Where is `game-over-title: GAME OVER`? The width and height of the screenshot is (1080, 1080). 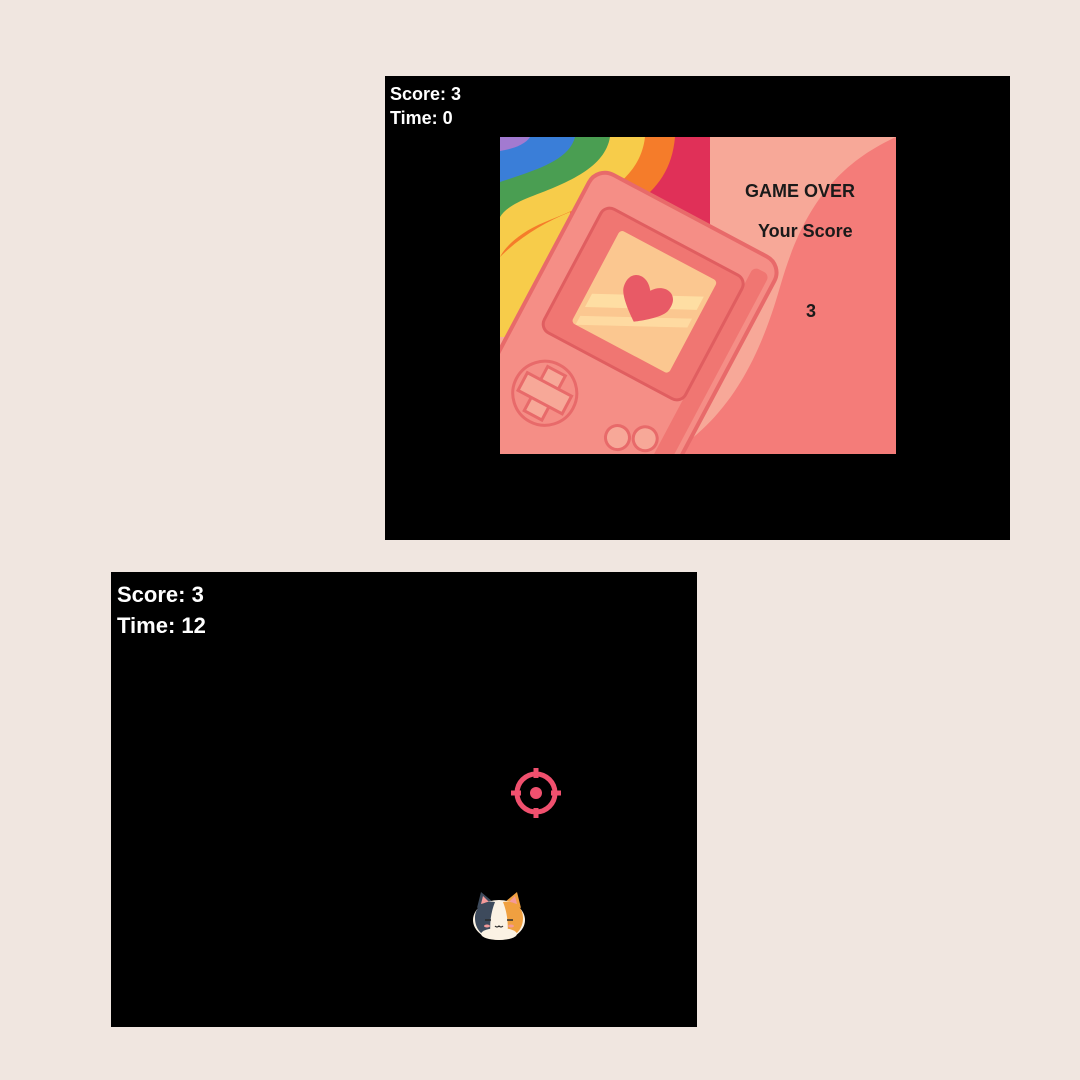 game-over-title: GAME OVER is located at coordinates (800, 191).